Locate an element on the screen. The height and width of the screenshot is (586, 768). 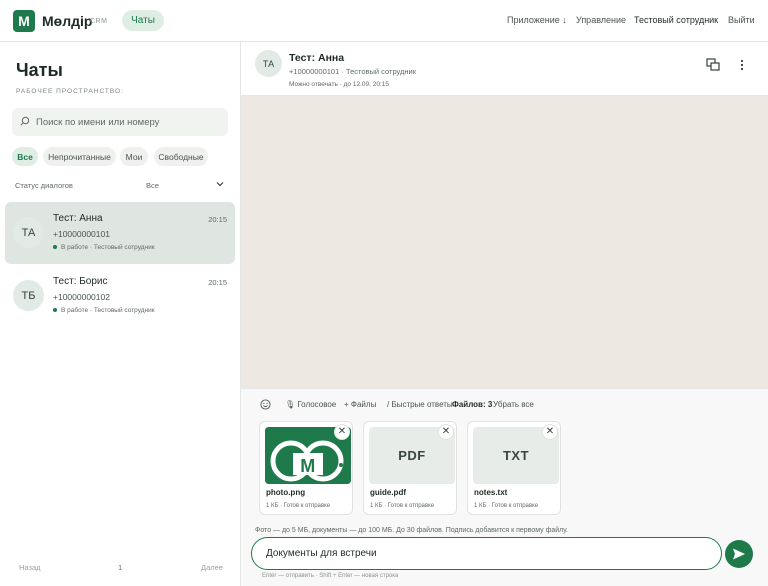
search-box is located at coordinates (120, 122).